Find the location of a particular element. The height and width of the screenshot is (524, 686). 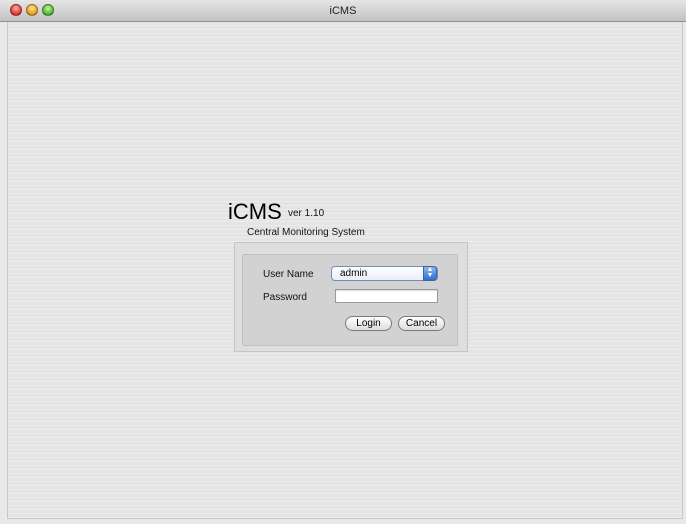

password-label: Password is located at coordinates (285, 297).